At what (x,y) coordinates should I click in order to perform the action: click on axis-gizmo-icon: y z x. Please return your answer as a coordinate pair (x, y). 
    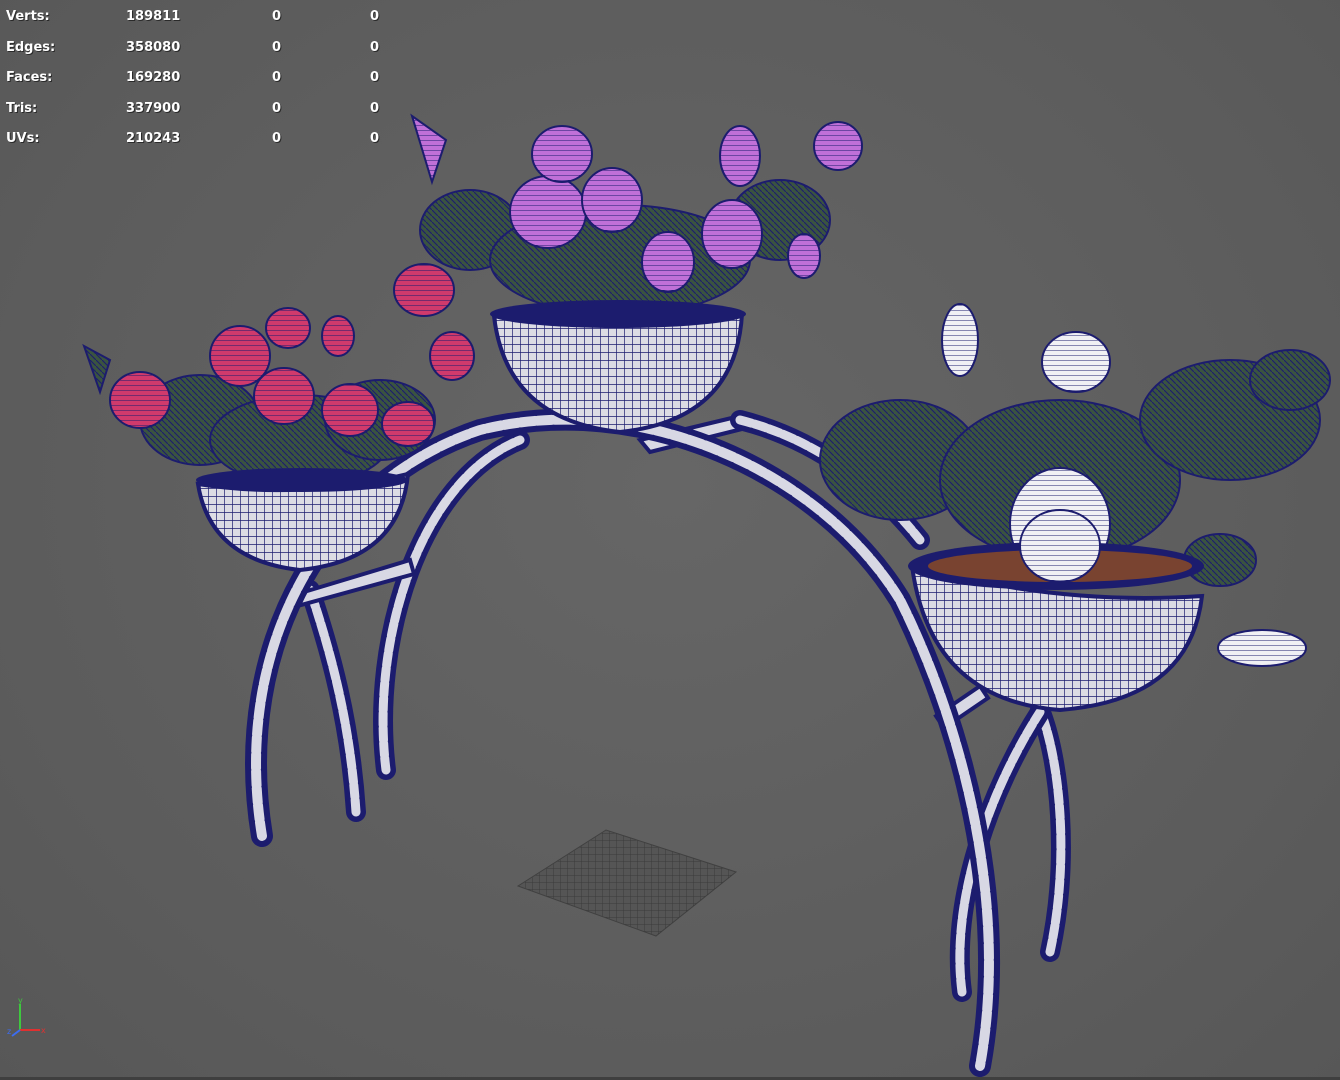
    Looking at the image, I should click on (26, 1016).